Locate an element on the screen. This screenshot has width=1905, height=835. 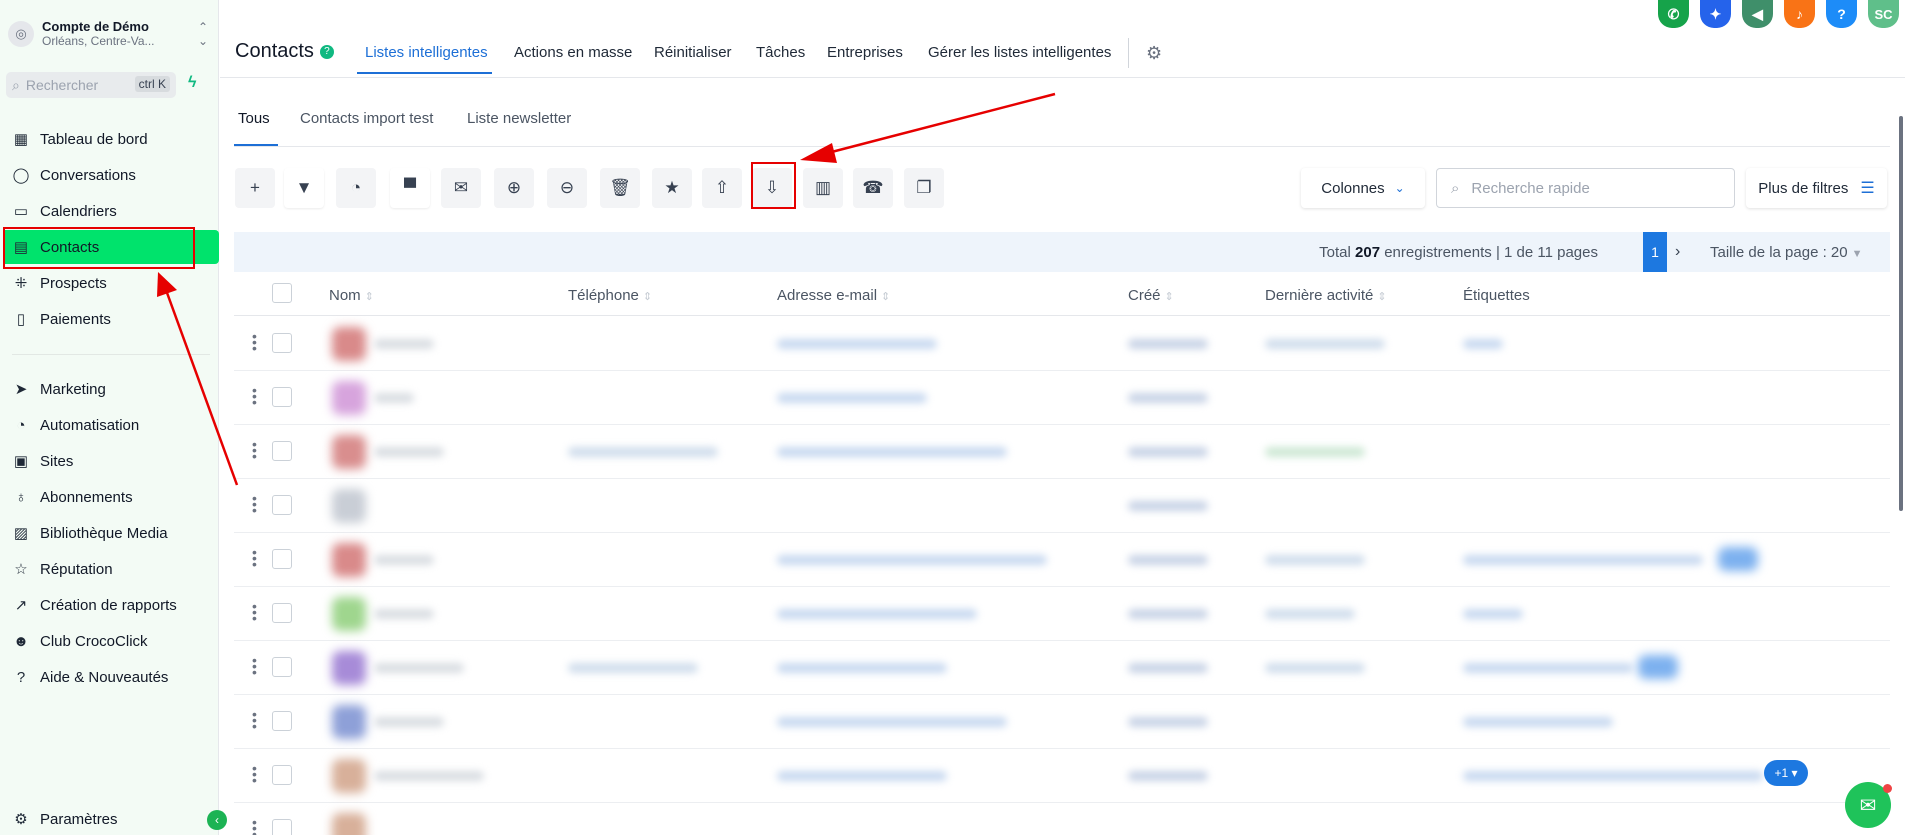
add-tag-button: ⊕ is located at coordinates (514, 188).